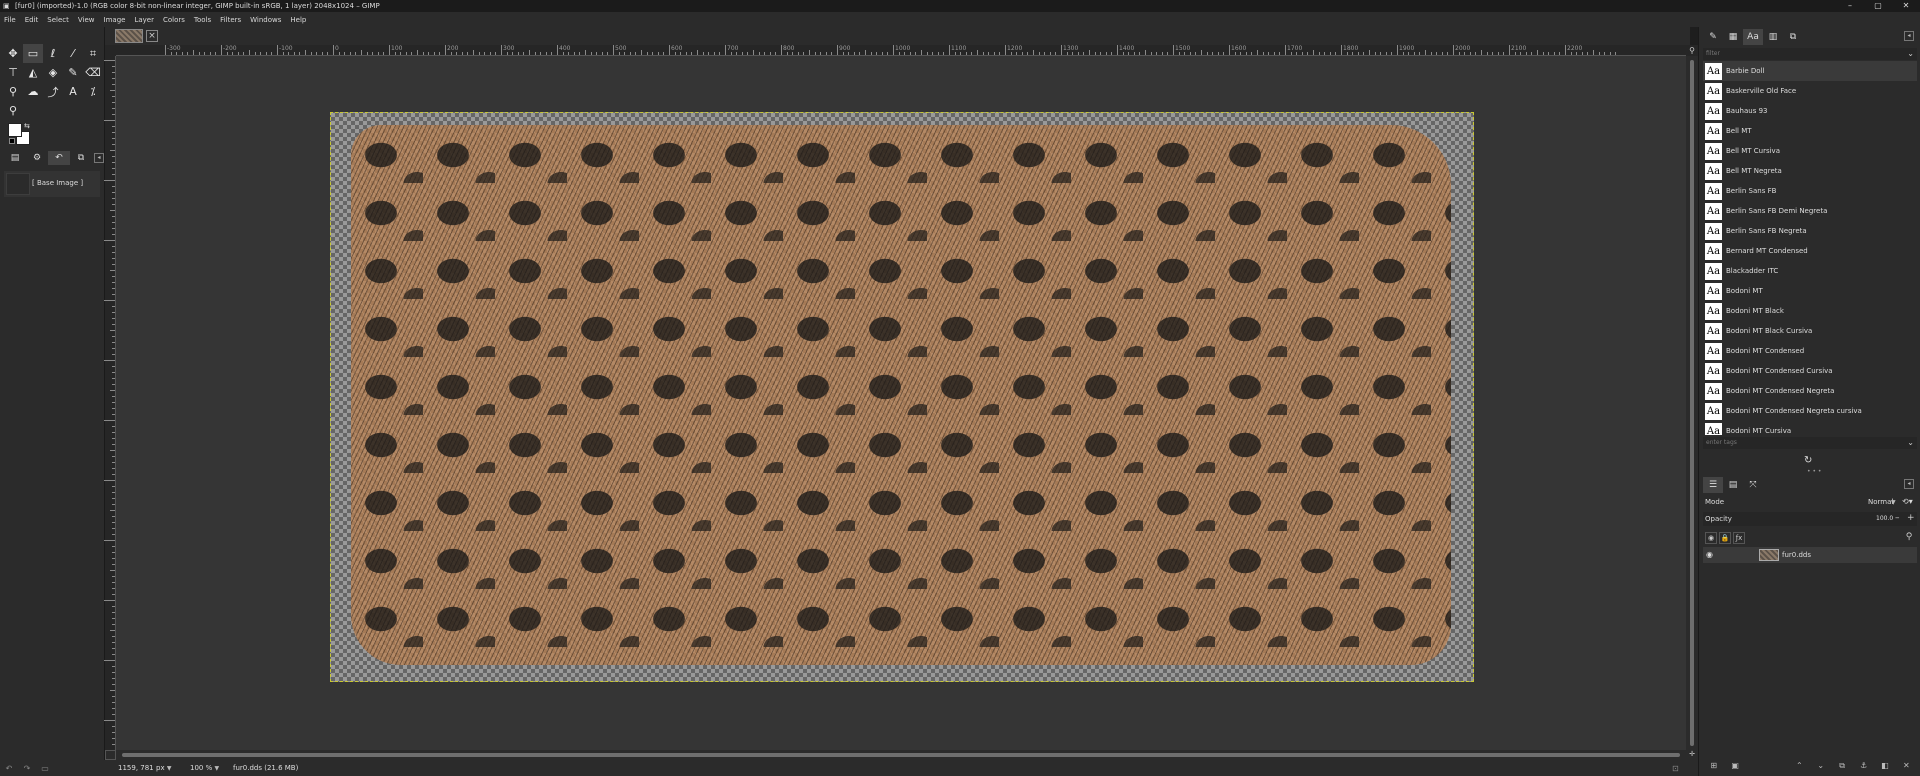 The image size is (1920, 776). What do you see at coordinates (12, 141) in the screenshot?
I see `default-colors-icon` at bounding box center [12, 141].